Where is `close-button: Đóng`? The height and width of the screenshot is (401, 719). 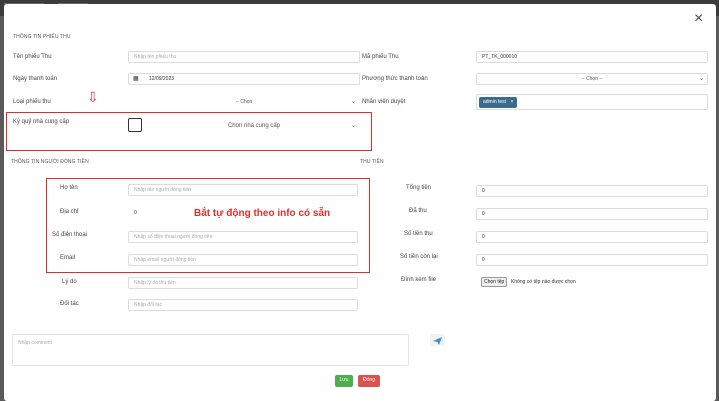 close-button: Đóng is located at coordinates (369, 381).